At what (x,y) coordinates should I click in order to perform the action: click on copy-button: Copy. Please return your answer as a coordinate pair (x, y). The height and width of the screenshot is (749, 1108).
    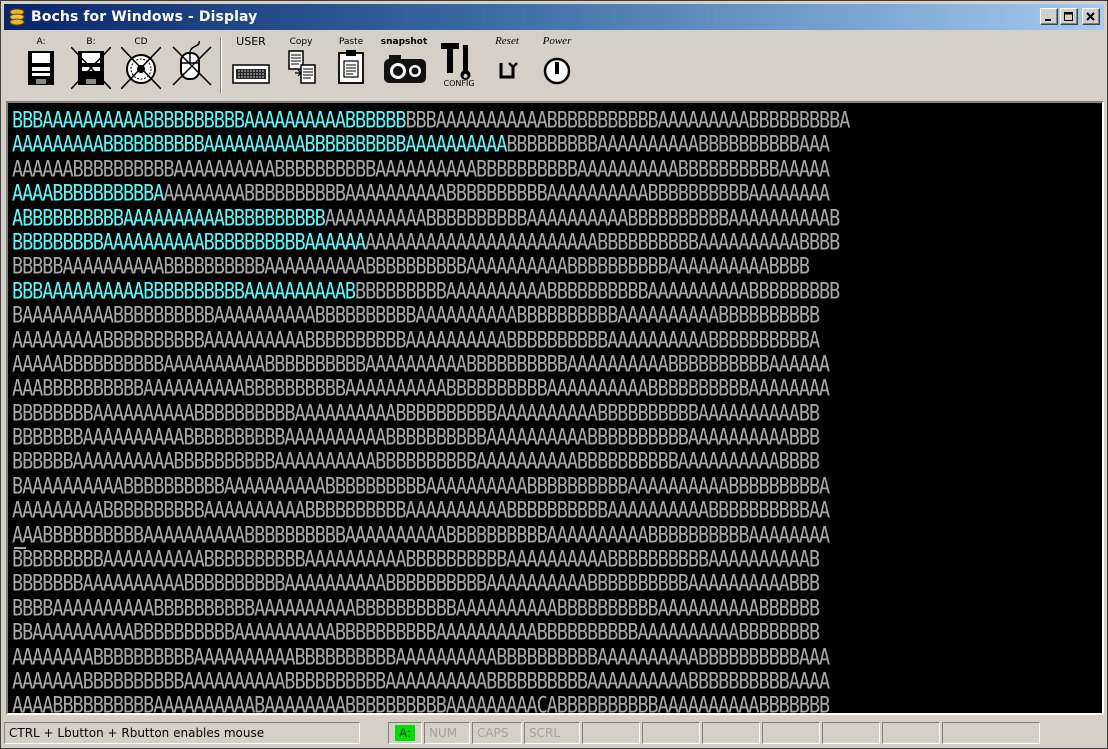
    Looking at the image, I should click on (301, 63).